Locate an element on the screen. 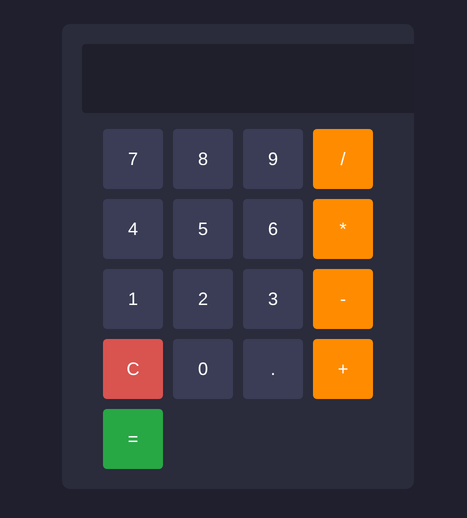 This screenshot has height=518, width=467. number-key: 9 is located at coordinates (273, 159).